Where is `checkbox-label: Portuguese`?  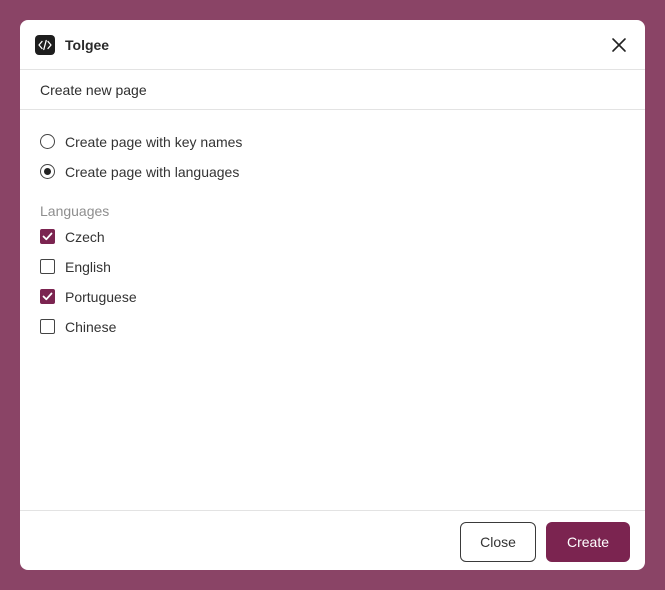 checkbox-label: Portuguese is located at coordinates (101, 297).